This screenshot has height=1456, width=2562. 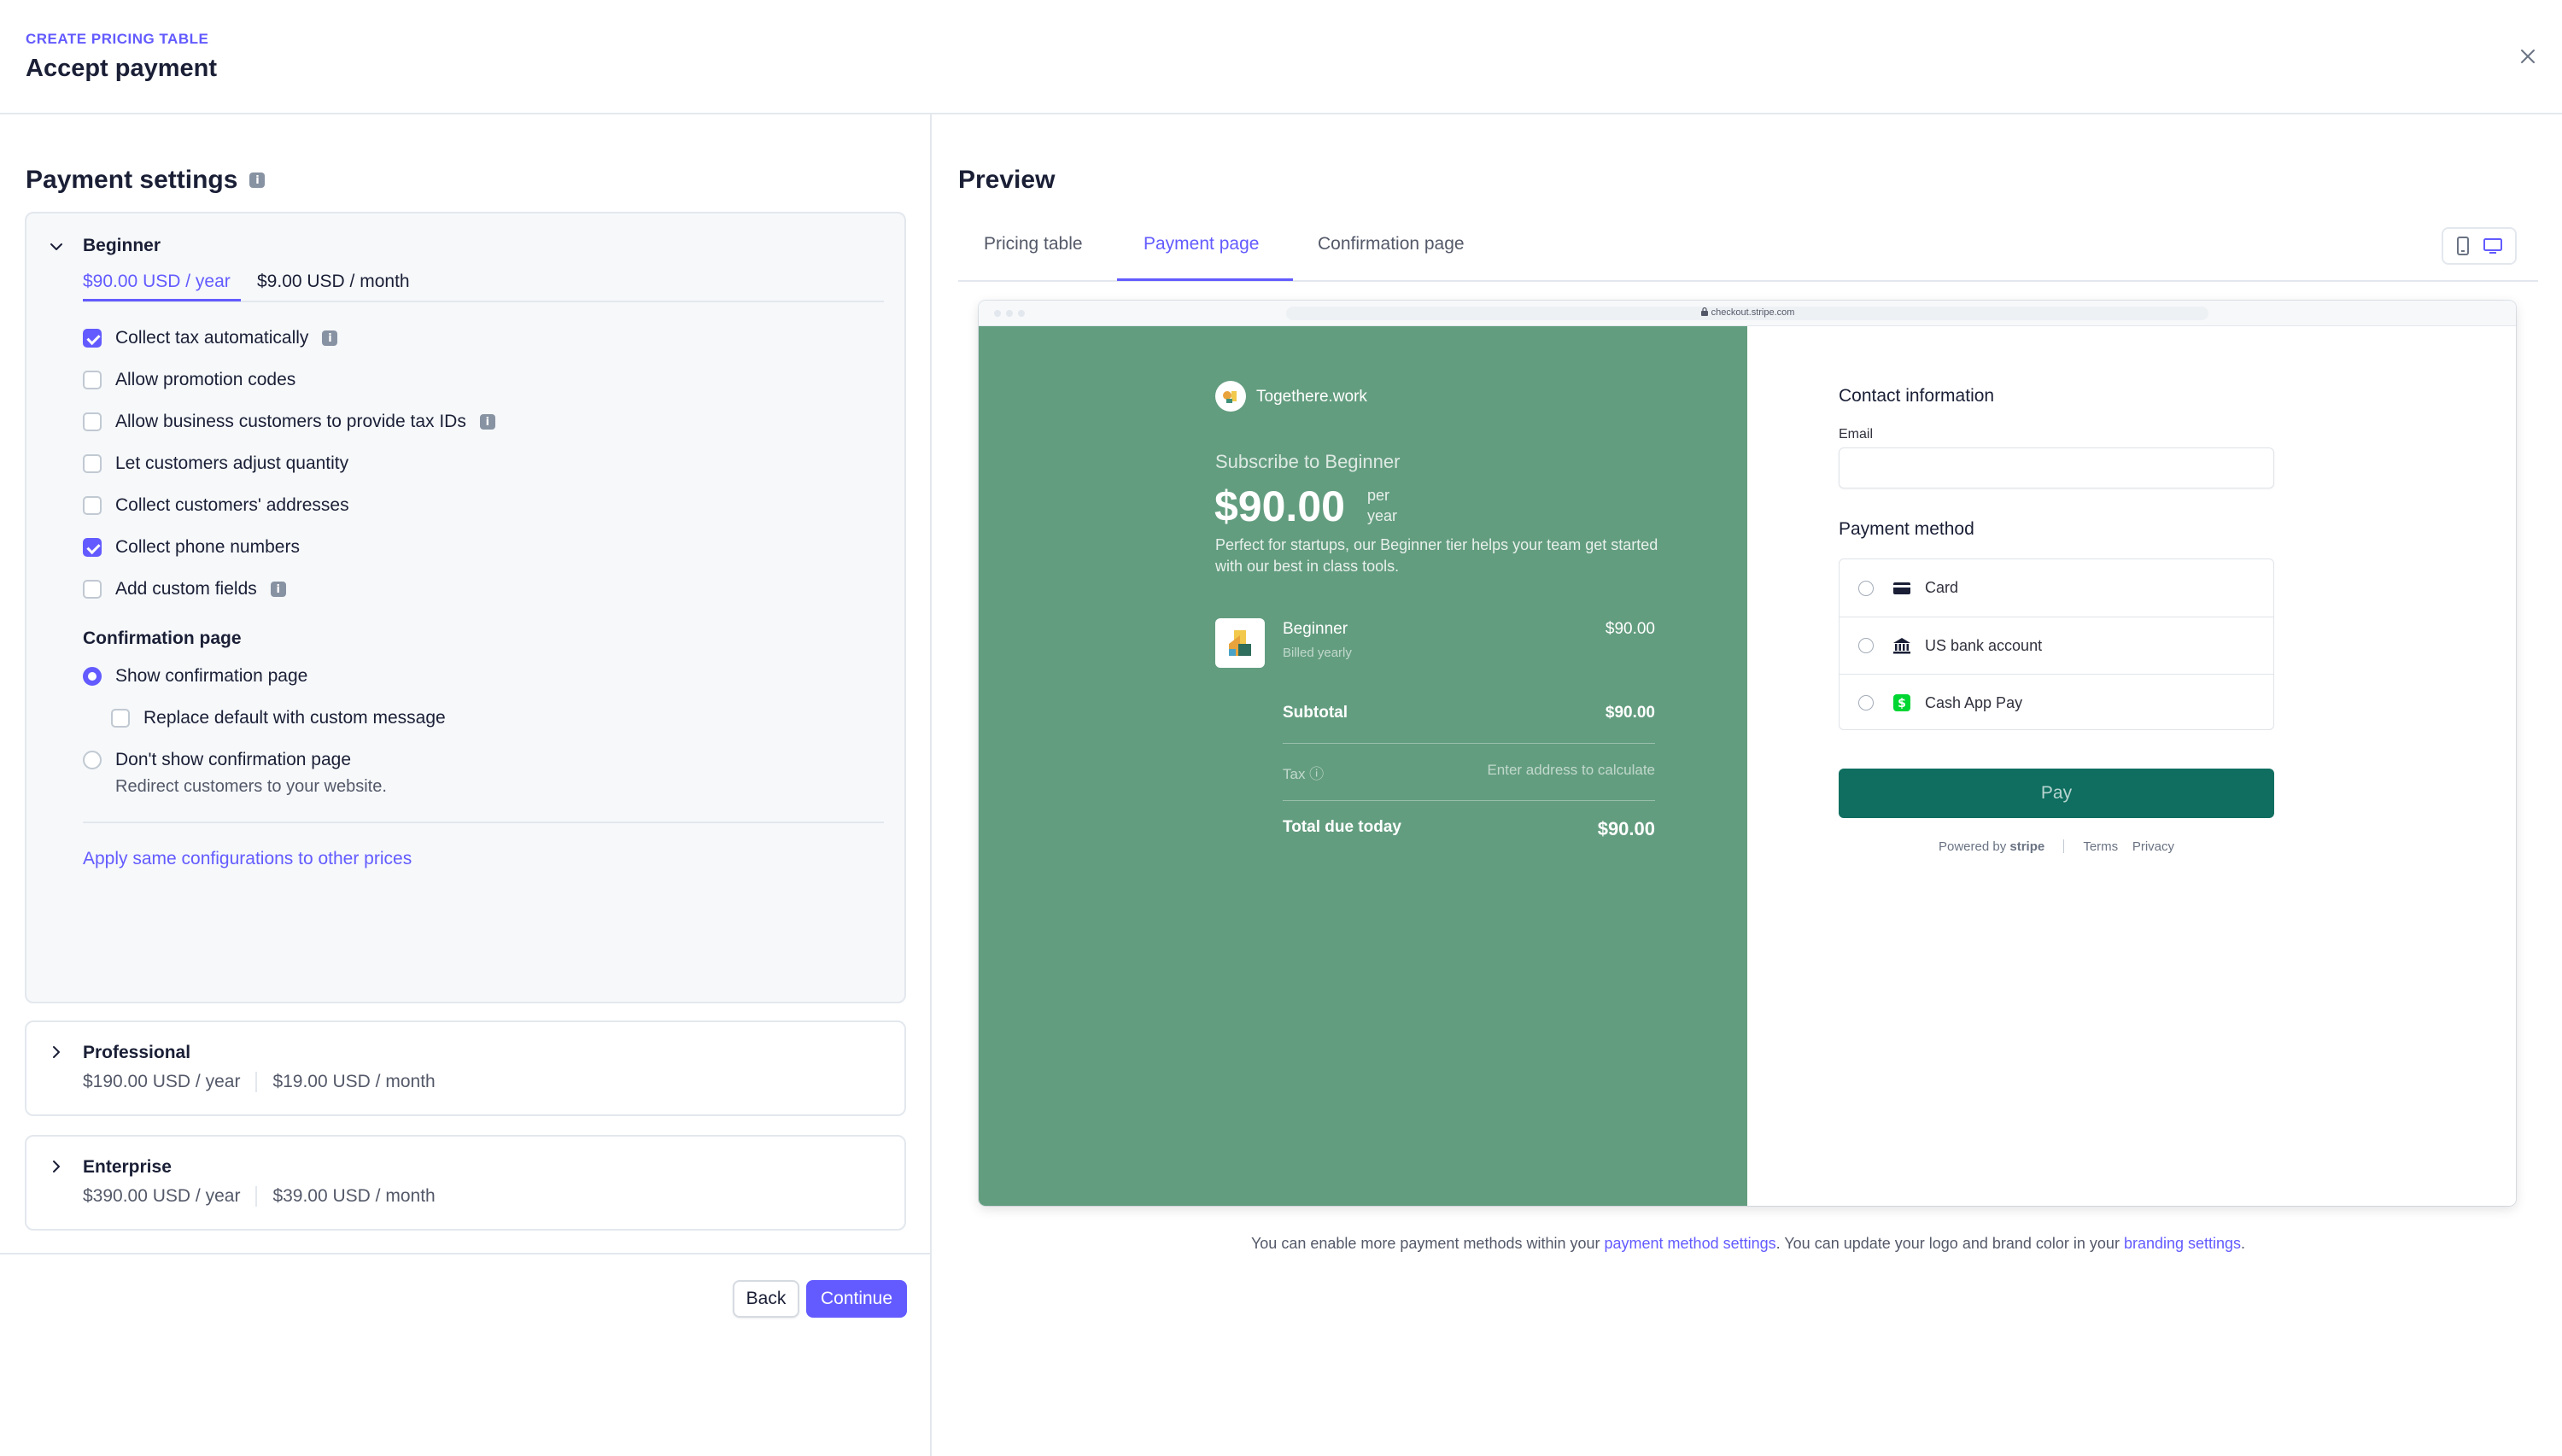 What do you see at coordinates (157, 282) in the screenshot?
I see `price-tab-yearly: $90.00 USD / year` at bounding box center [157, 282].